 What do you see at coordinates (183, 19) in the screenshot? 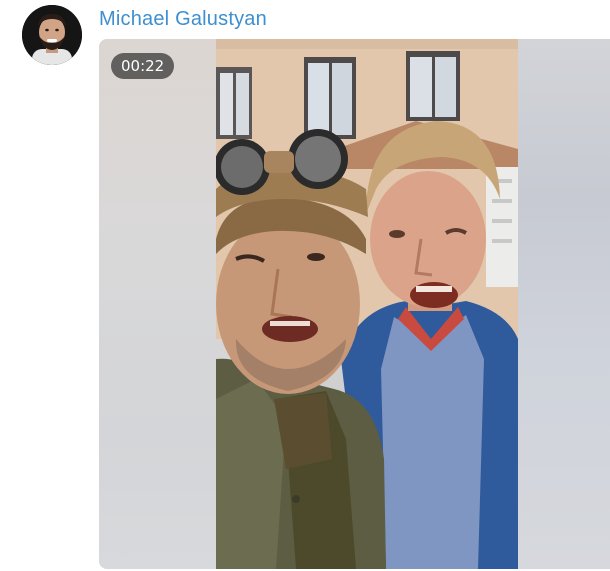
I see `sender-name: Michael Galustyan` at bounding box center [183, 19].